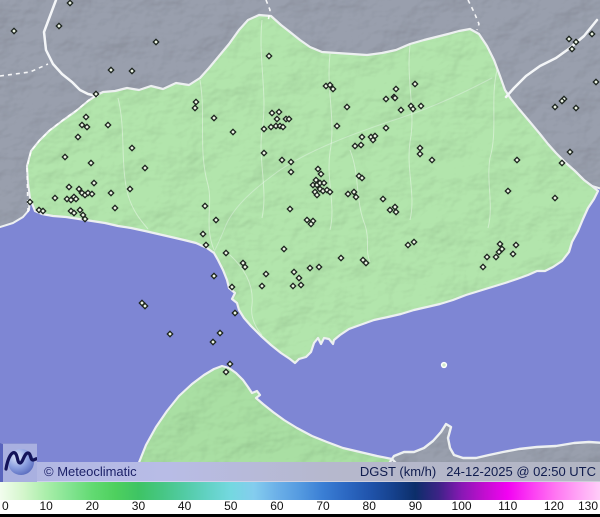 The image size is (600, 517). Describe the element at coordinates (138, 506) in the screenshot. I see `scale-tick-label: 30` at that location.